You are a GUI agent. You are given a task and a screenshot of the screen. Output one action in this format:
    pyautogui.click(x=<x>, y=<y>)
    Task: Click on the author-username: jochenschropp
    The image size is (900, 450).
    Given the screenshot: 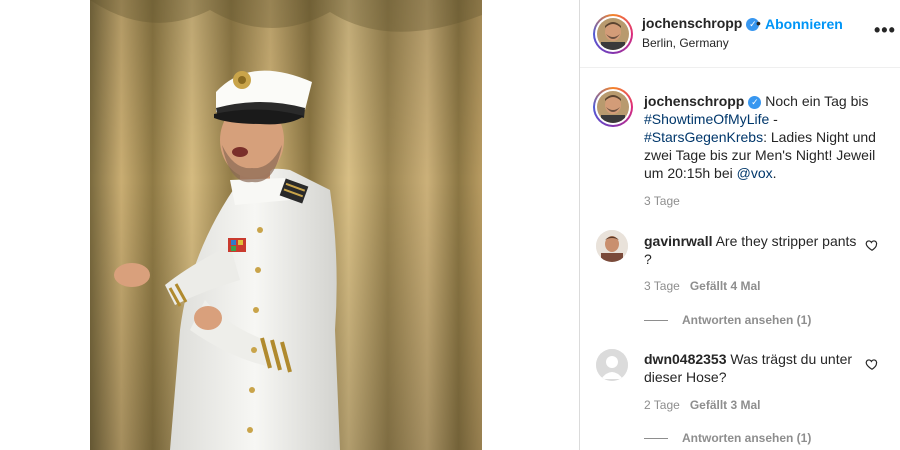 What is the action you would take?
    pyautogui.click(x=692, y=23)
    